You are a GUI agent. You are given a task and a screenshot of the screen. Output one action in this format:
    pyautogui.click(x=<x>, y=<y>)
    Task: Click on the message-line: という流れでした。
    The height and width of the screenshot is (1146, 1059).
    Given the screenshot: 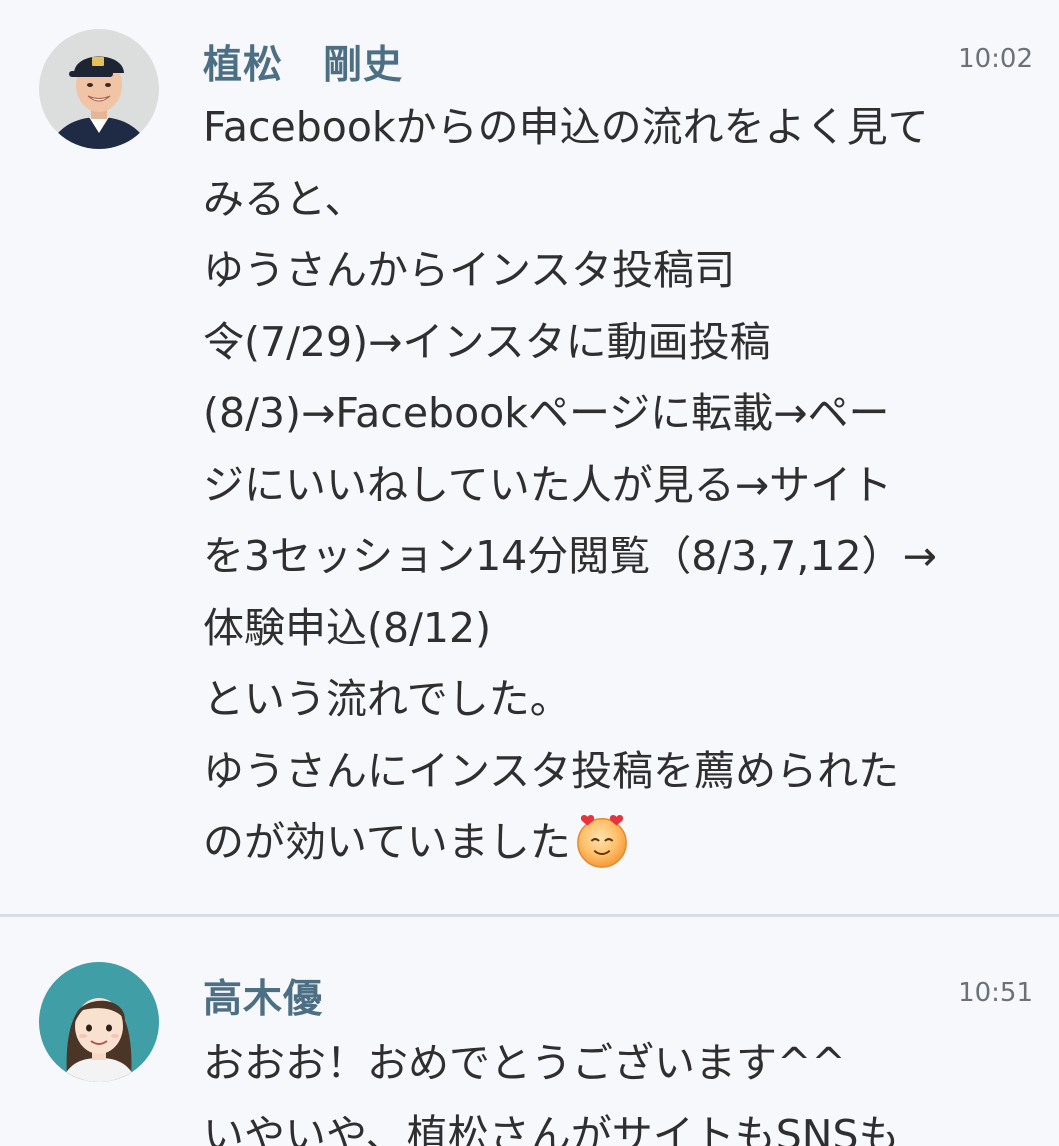 What is the action you would take?
    pyautogui.click(x=387, y=699)
    